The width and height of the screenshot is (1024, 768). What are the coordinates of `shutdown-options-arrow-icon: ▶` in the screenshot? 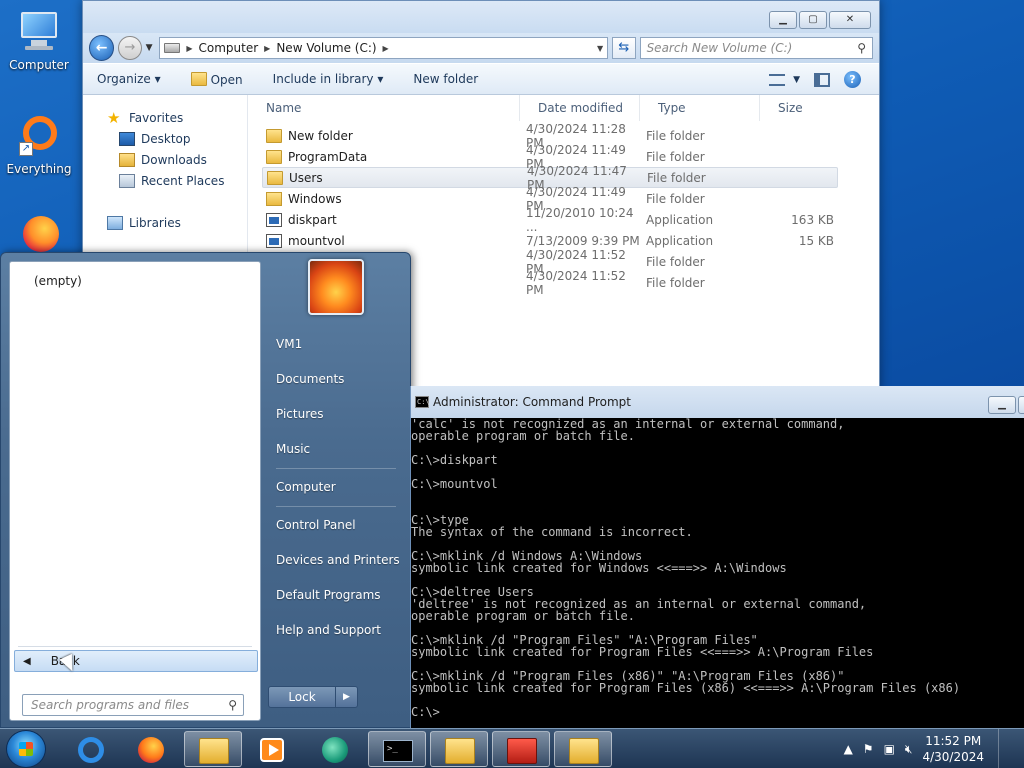 It's located at (347, 697).